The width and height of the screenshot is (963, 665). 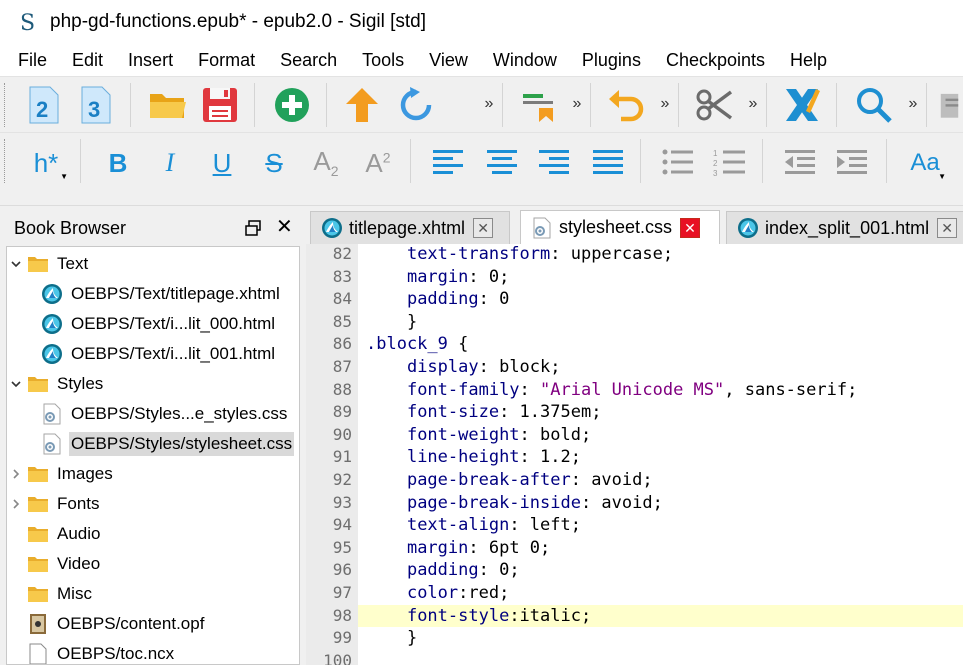 I want to click on line-number: 96, so click(x=342, y=570).